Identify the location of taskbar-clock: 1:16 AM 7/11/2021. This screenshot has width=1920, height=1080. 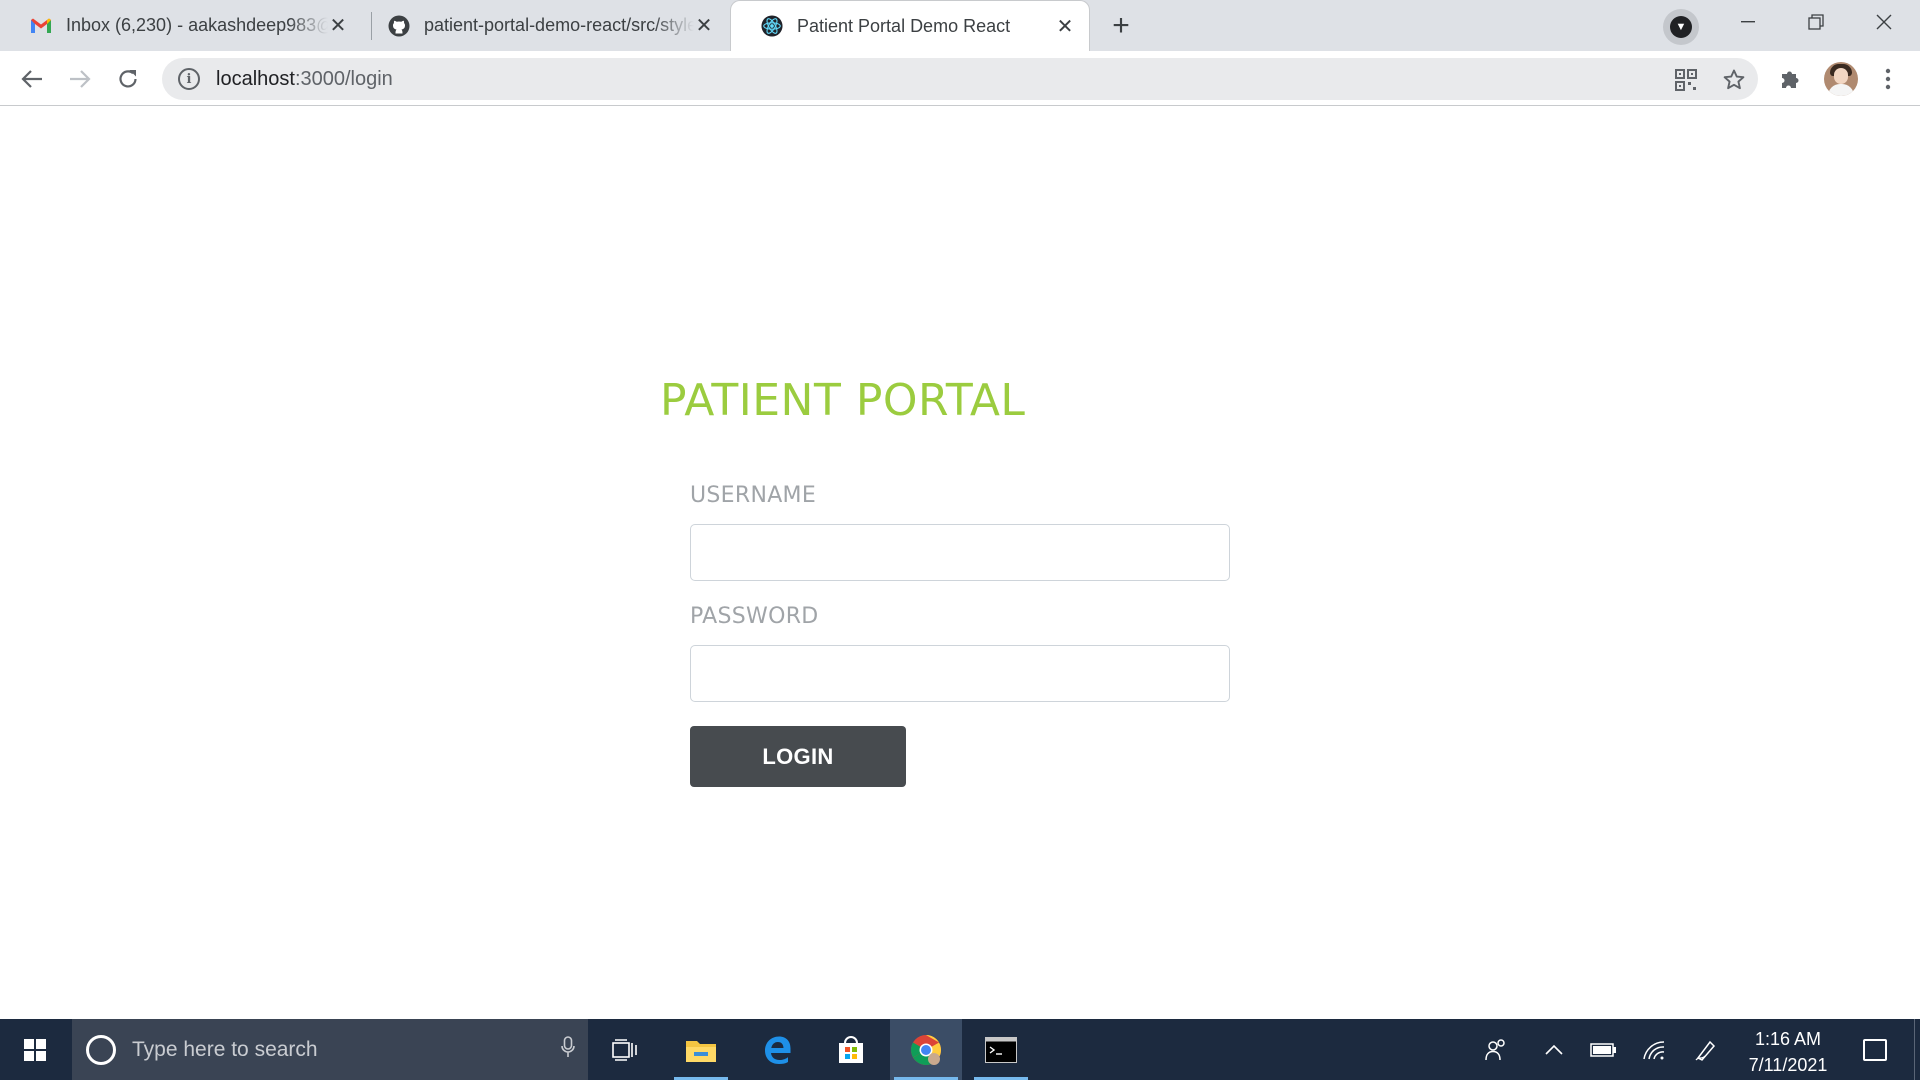
(1788, 1052).